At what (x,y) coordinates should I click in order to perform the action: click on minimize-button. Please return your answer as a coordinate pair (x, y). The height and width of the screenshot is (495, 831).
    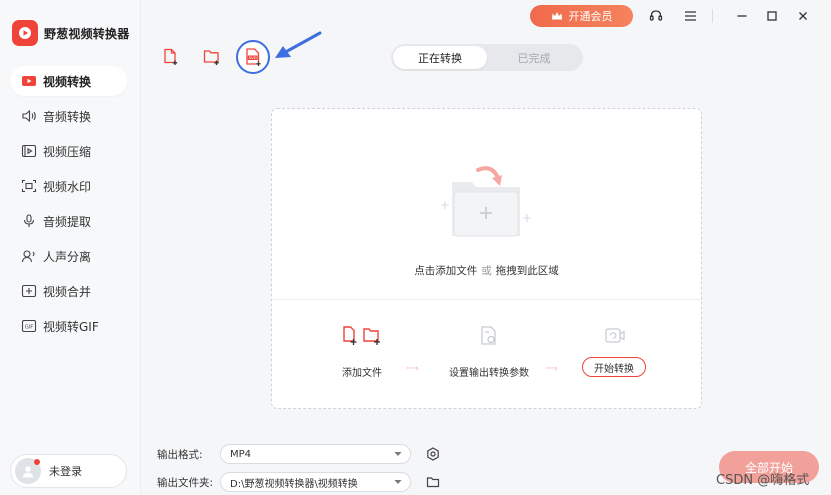
    Looking at the image, I should click on (742, 16).